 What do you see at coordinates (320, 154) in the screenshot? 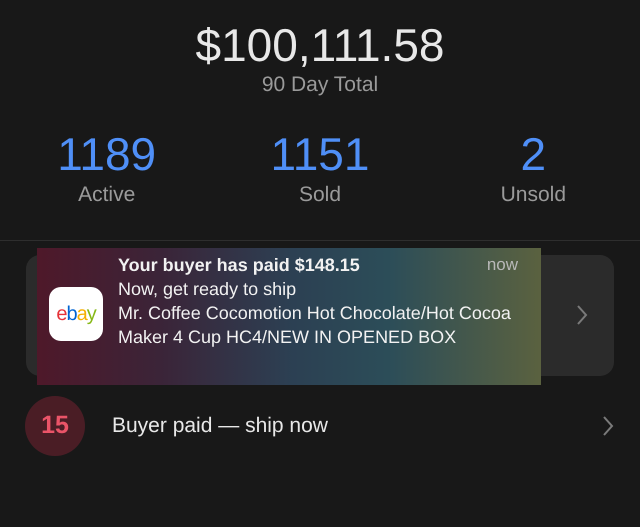
I see `stat-value: 1151` at bounding box center [320, 154].